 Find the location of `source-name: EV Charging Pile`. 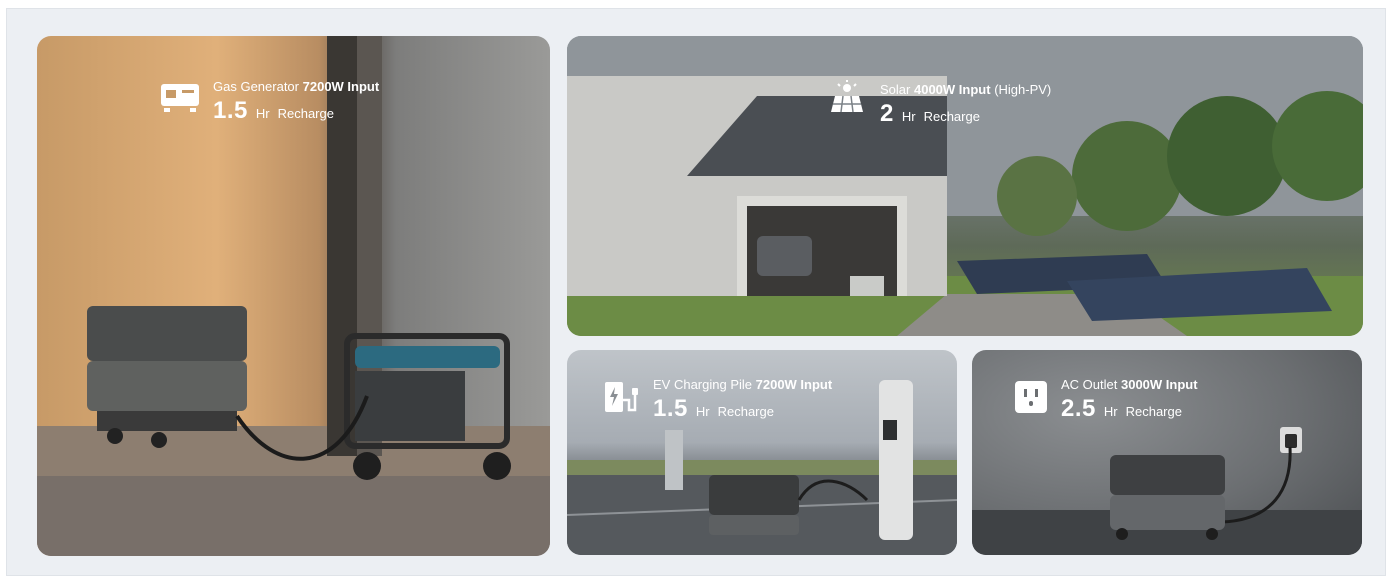

source-name: EV Charging Pile is located at coordinates (702, 384).